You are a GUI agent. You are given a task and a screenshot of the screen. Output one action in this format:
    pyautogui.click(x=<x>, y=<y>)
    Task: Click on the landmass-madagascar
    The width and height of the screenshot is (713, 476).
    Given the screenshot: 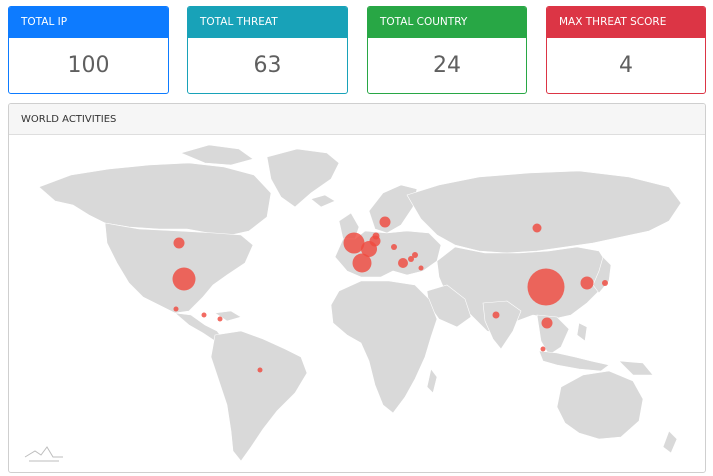 What is the action you would take?
    pyautogui.click(x=432, y=381)
    